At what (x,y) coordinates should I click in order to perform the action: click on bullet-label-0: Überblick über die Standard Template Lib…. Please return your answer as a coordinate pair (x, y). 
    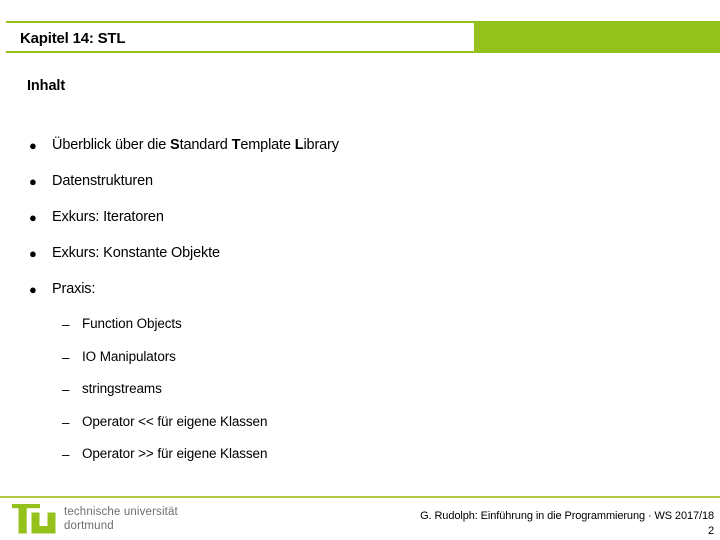
    Looking at the image, I should click on (195, 145).